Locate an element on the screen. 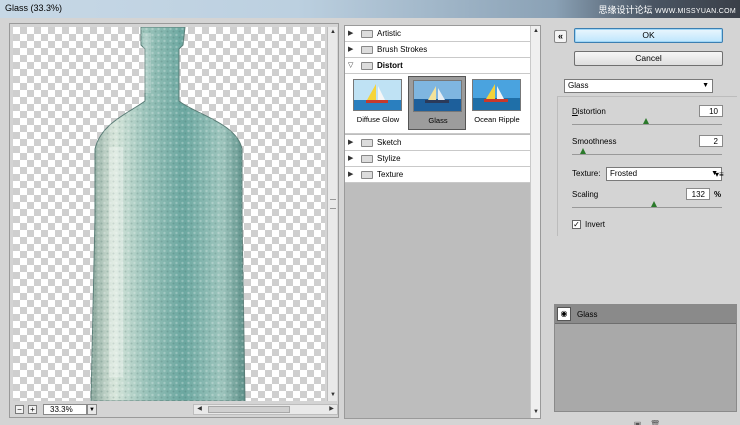  texture-select-value: Frosted is located at coordinates (624, 173).